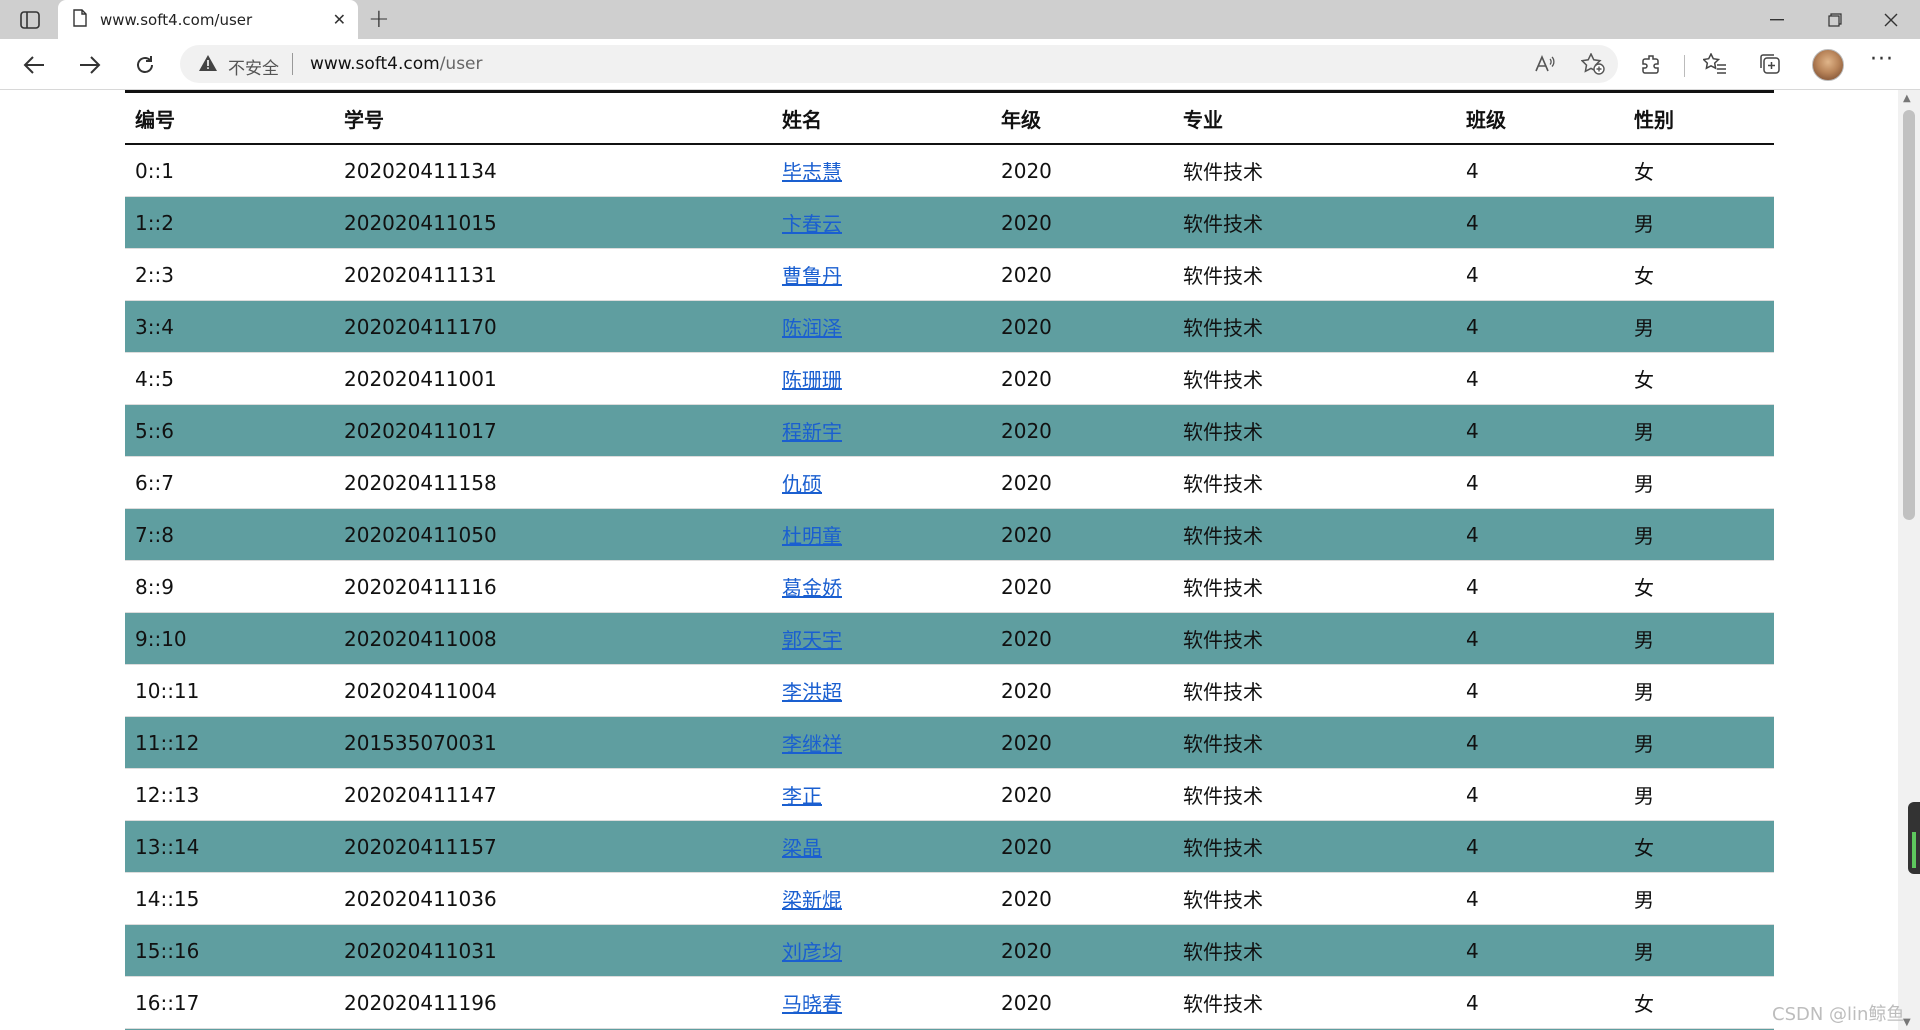  Describe the element at coordinates (379, 19) in the screenshot. I see `new-tab-icon: +` at that location.